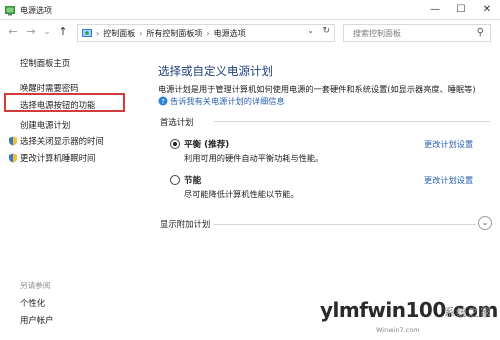  I want to click on watermark-brand-text: 系统之家, so click(468, 312).